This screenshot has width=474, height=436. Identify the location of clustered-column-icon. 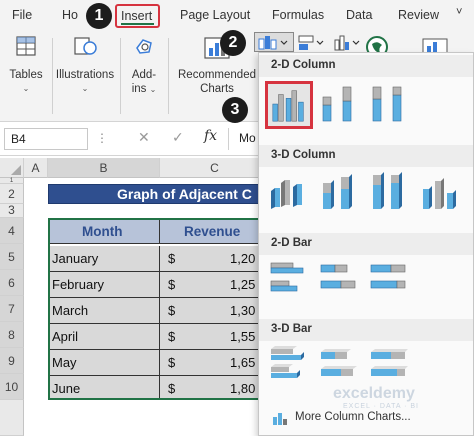
(288, 106).